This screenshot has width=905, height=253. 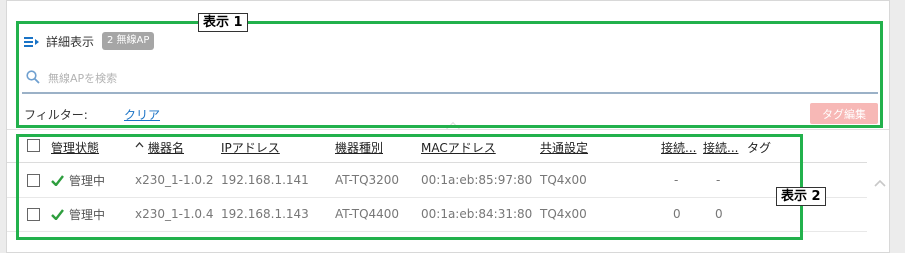 What do you see at coordinates (880, 183) in the screenshot?
I see `scroll-up-icon` at bounding box center [880, 183].